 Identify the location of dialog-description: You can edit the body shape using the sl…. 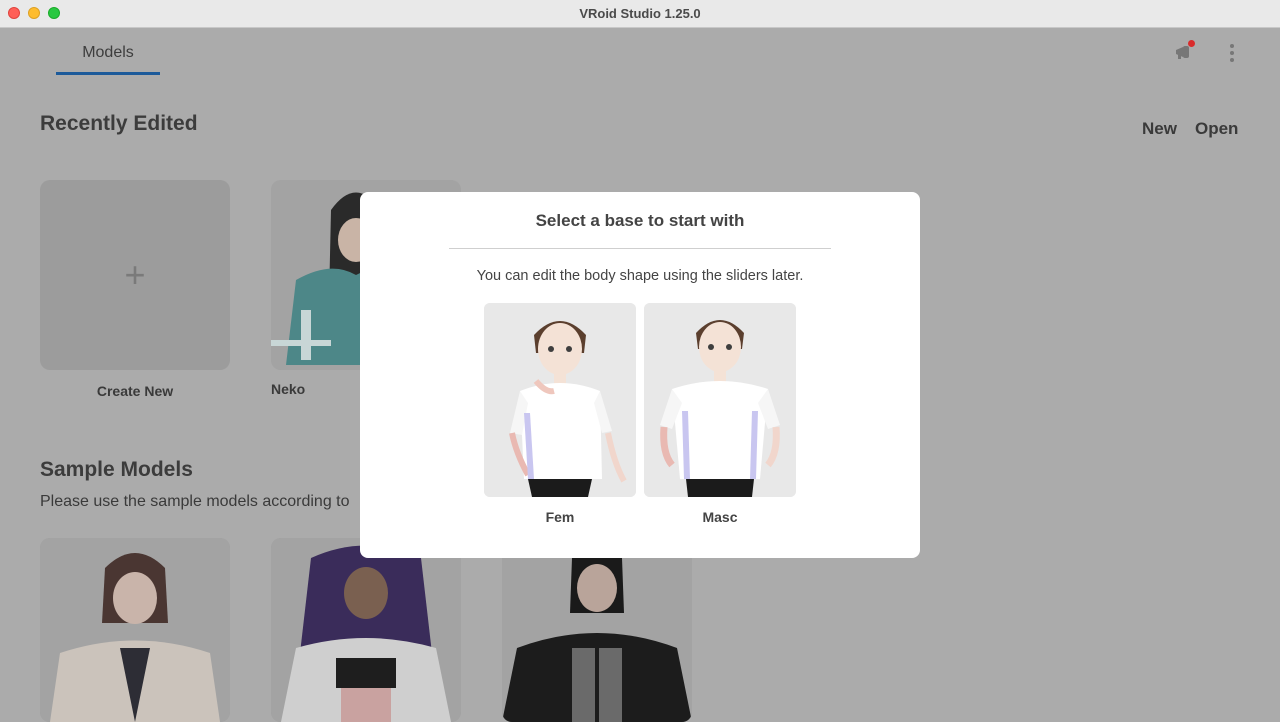
(640, 276).